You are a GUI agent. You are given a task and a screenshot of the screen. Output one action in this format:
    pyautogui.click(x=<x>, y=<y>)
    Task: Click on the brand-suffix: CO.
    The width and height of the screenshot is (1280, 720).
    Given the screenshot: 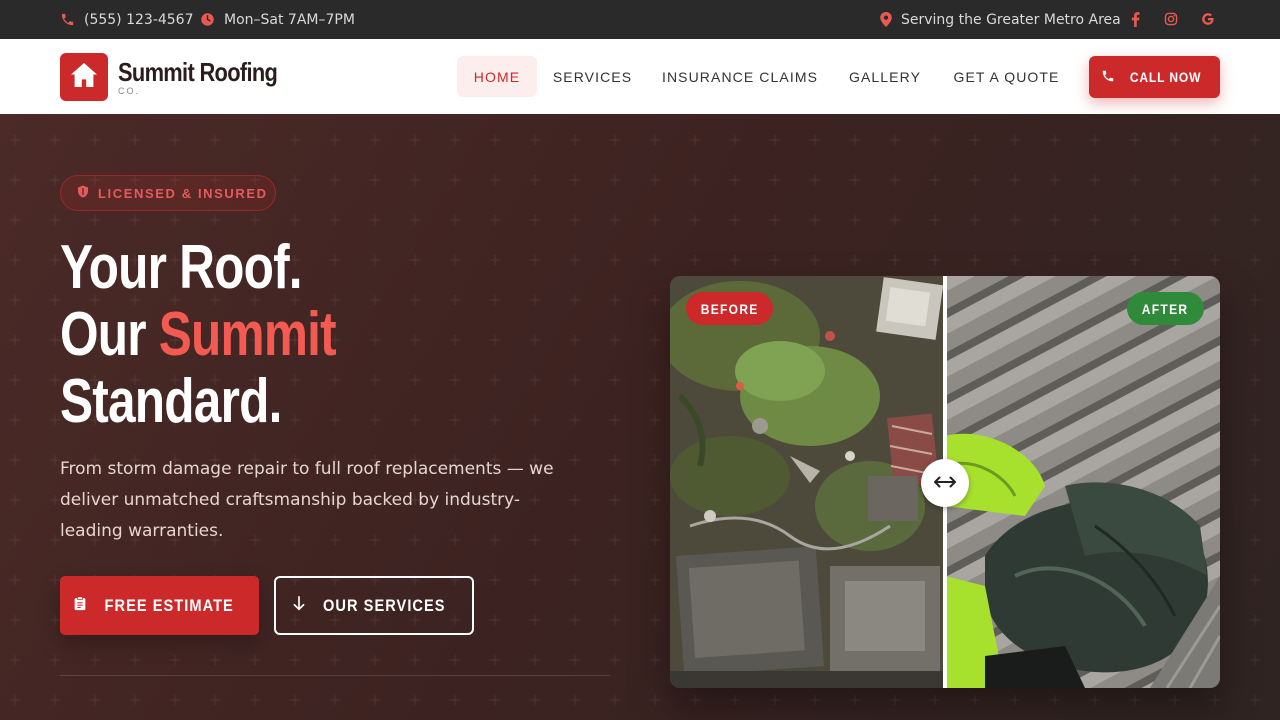 What is the action you would take?
    pyautogui.click(x=129, y=91)
    